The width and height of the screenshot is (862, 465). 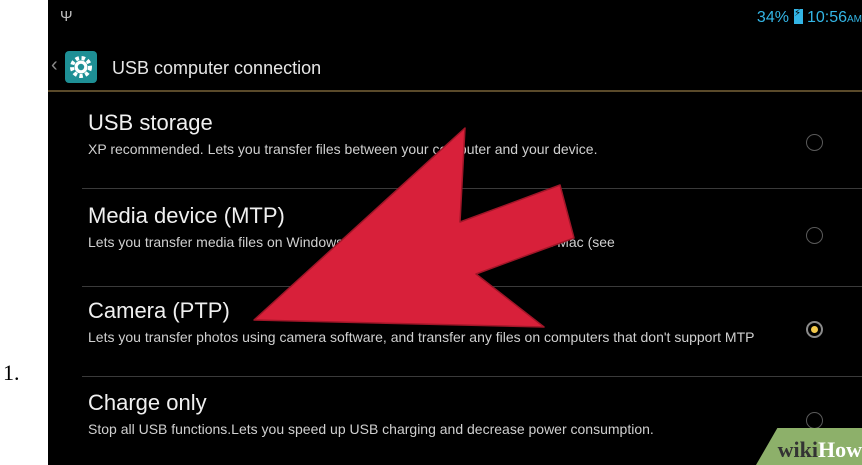 What do you see at coordinates (54, 65) in the screenshot?
I see `back-chevron-icon: ‹` at bounding box center [54, 65].